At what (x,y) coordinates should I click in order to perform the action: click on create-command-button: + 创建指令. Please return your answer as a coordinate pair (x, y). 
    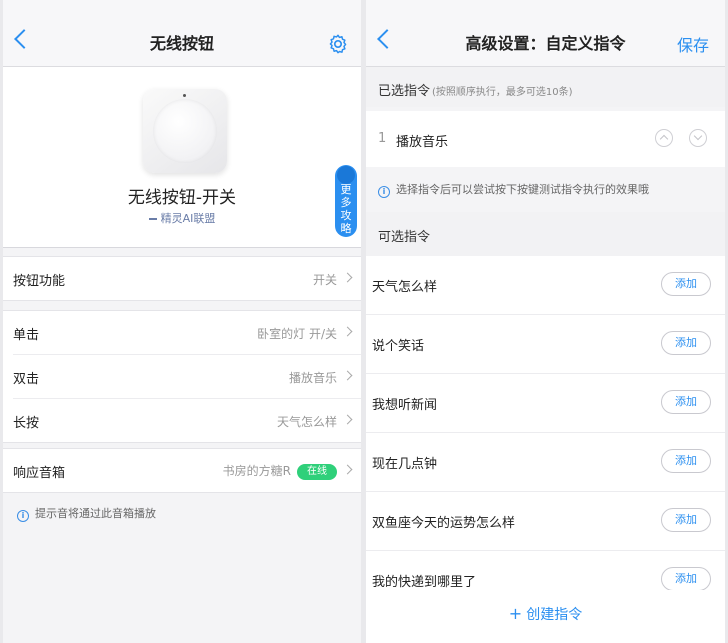
    Looking at the image, I should click on (545, 614).